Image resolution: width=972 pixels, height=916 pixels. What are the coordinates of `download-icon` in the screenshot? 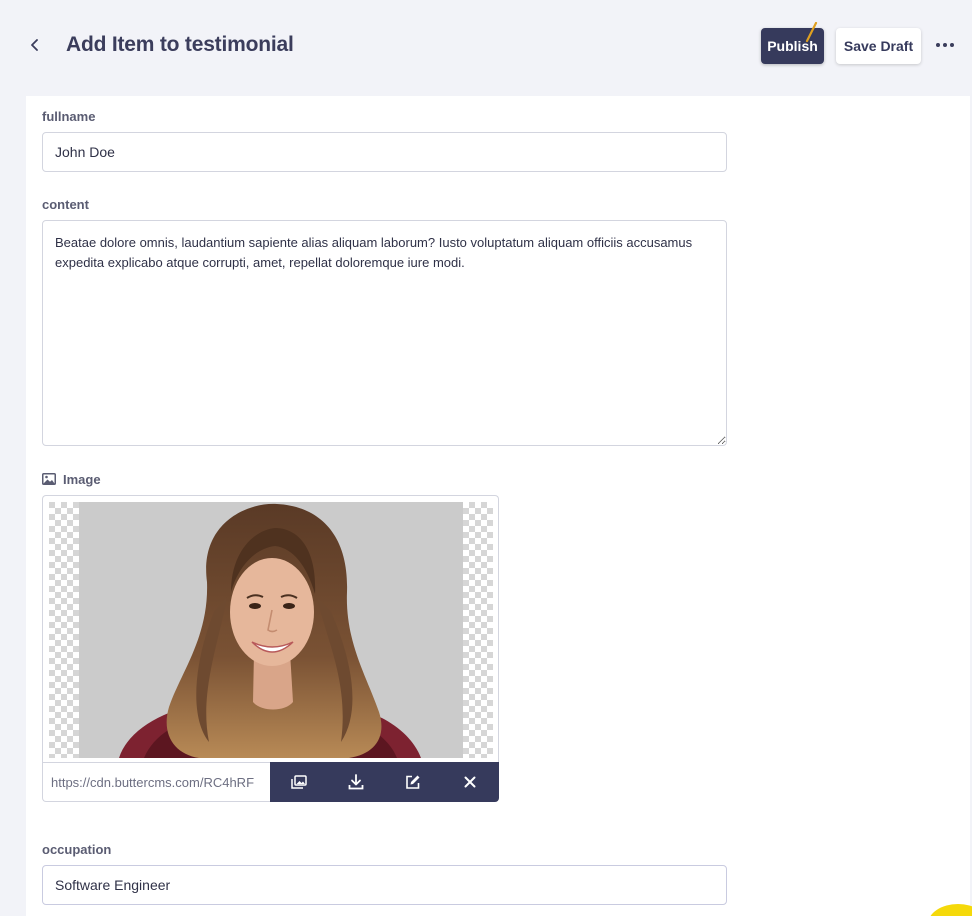 It's located at (355, 782).